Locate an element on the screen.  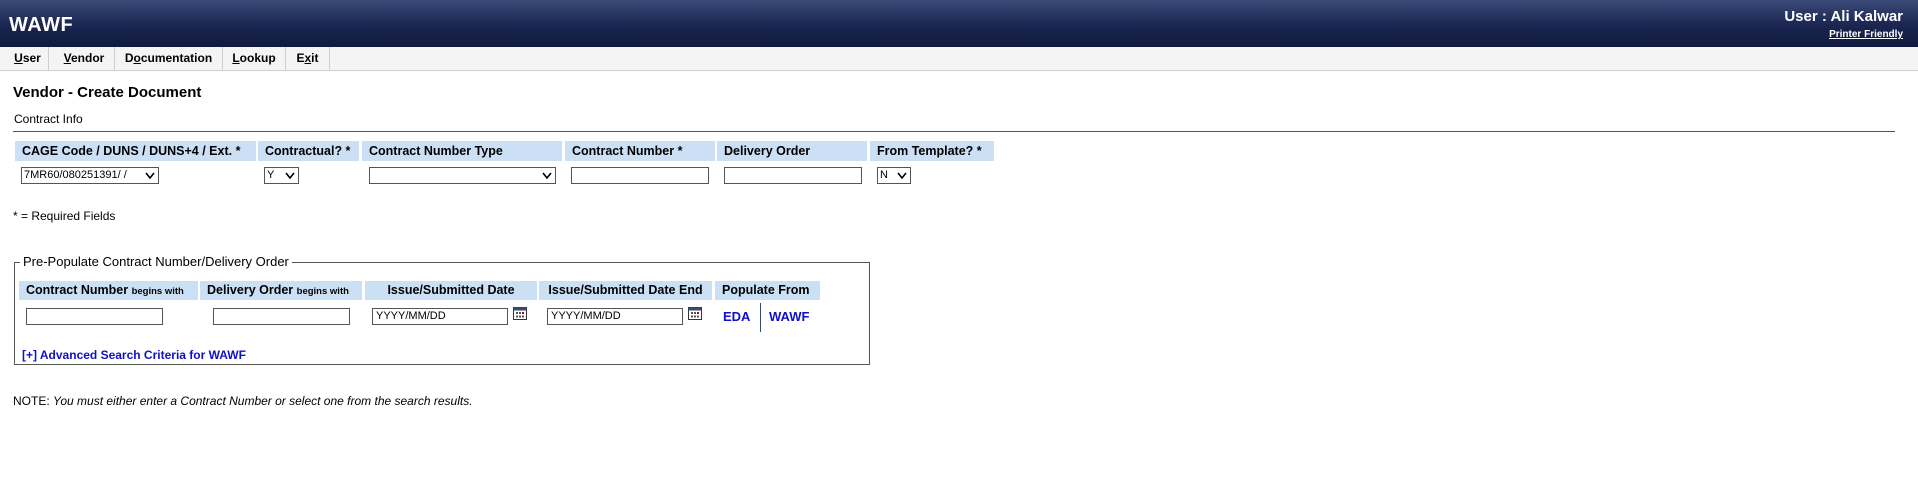
advanced-search-link: [+] Advanced Search Criteria for WAWF is located at coordinates (134, 355).